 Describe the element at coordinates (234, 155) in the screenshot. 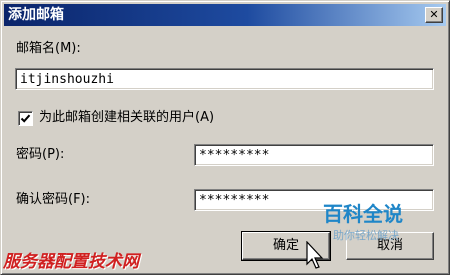

I see `password-value: *********` at that location.